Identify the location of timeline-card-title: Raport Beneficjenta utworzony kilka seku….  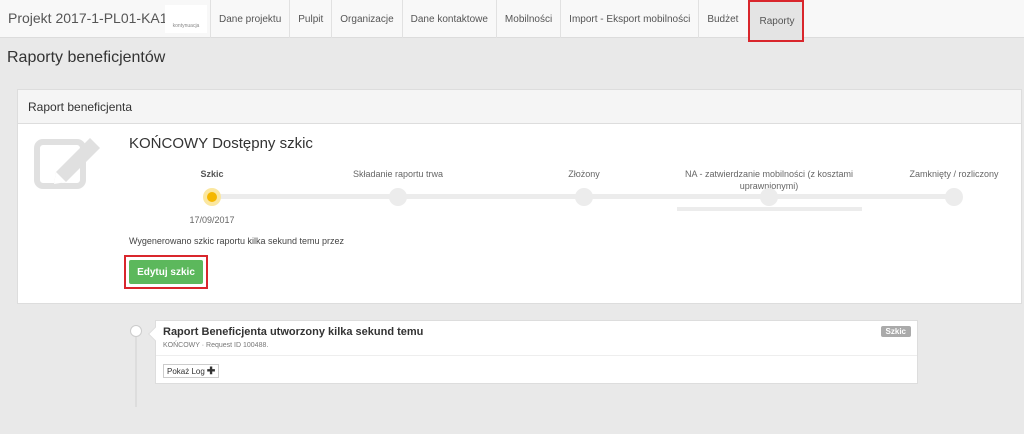
(293, 332).